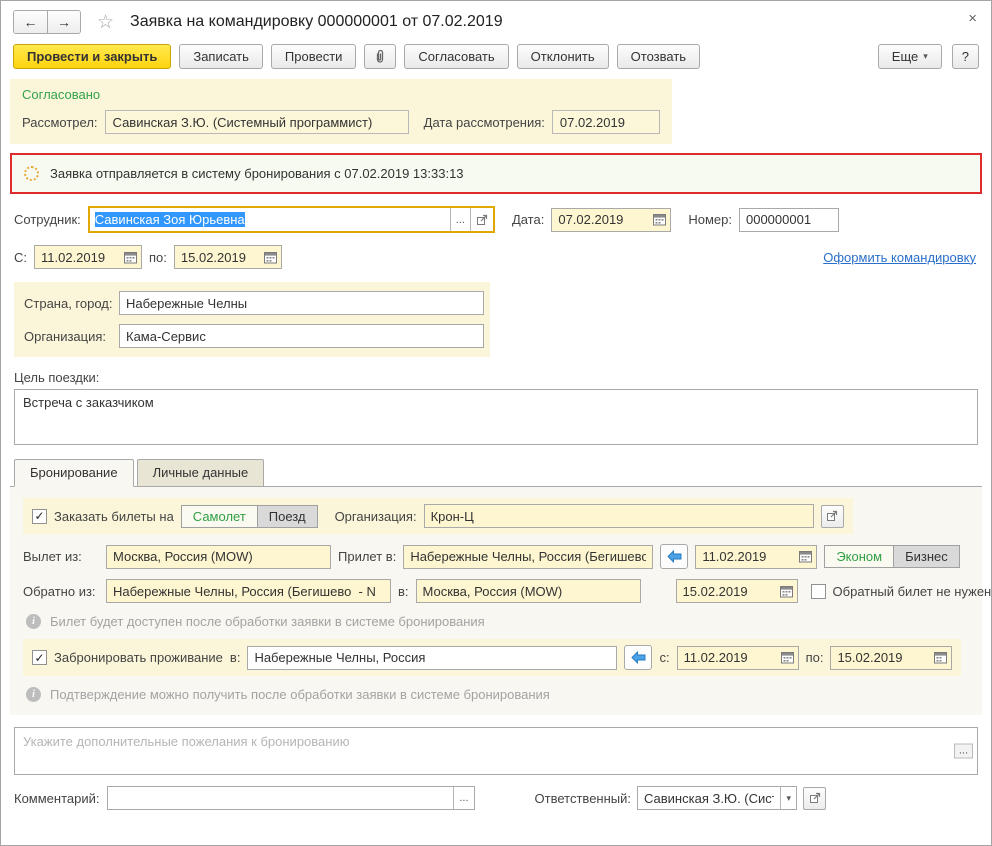 This screenshot has height=846, width=992. I want to click on review-date-label: Дата рассмотрения:, so click(484, 122).